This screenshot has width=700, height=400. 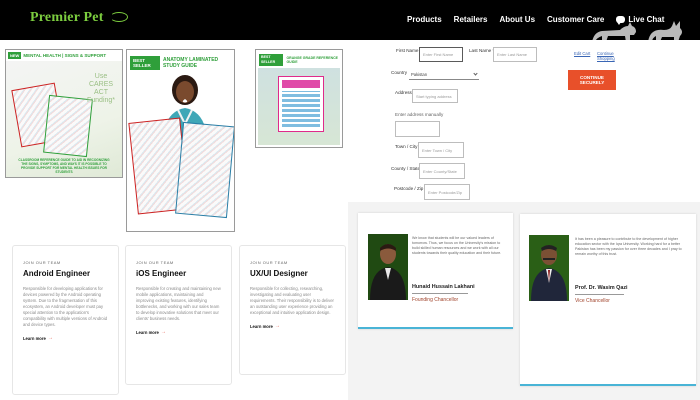 I want to click on product-grade-guide: BEST SELLER ORANGE GRADE REFERENCE GUIDE, so click(x=299, y=98).